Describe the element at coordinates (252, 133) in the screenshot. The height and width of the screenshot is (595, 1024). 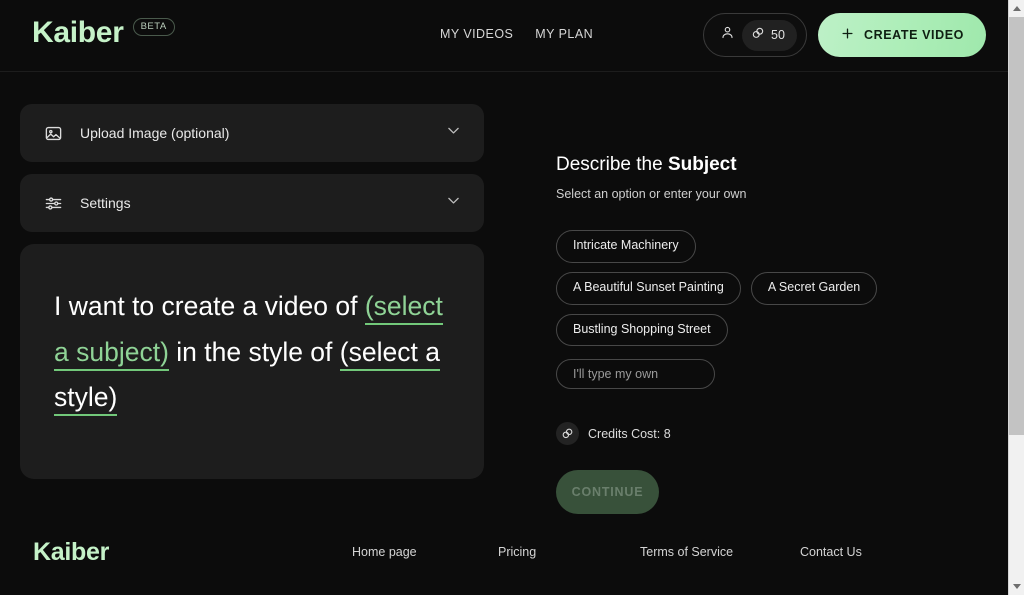
I see `accordion-upload-image: Upload Image (optional)` at that location.